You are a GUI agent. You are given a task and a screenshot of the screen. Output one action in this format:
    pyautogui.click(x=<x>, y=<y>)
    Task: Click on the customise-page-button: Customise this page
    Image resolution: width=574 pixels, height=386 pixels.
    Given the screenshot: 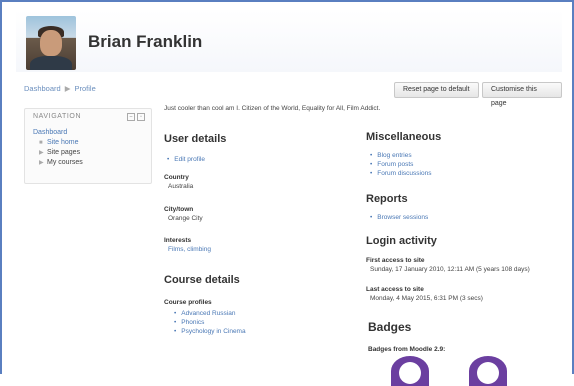 What is the action you would take?
    pyautogui.click(x=522, y=94)
    